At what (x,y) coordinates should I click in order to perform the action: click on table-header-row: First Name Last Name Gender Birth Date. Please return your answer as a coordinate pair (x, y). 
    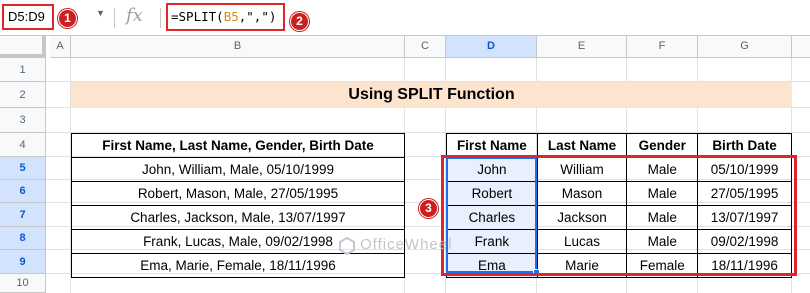
    Looking at the image, I should click on (619, 145).